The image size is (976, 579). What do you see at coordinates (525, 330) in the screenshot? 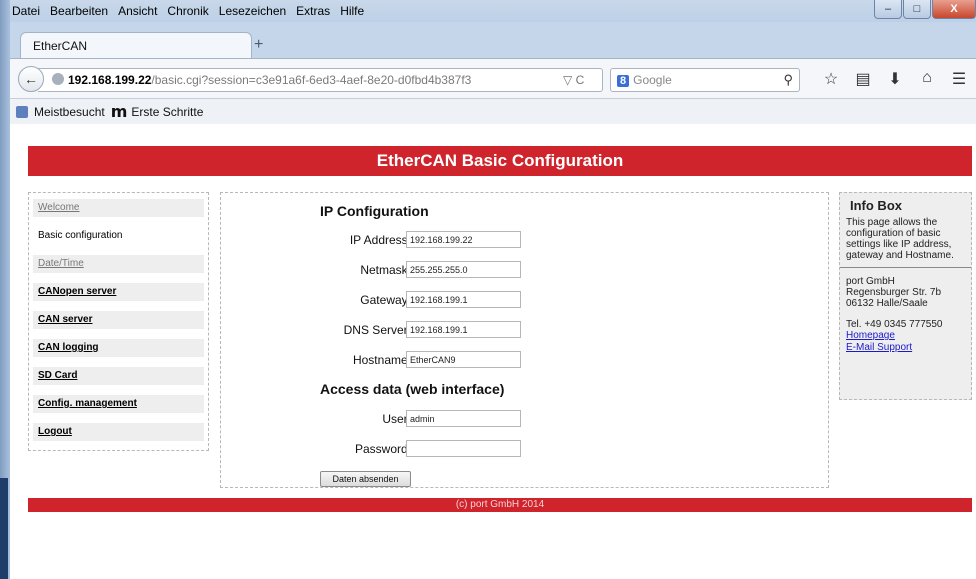
I see `dns-server-row: DNS Server: 192.168.199.1` at bounding box center [525, 330].